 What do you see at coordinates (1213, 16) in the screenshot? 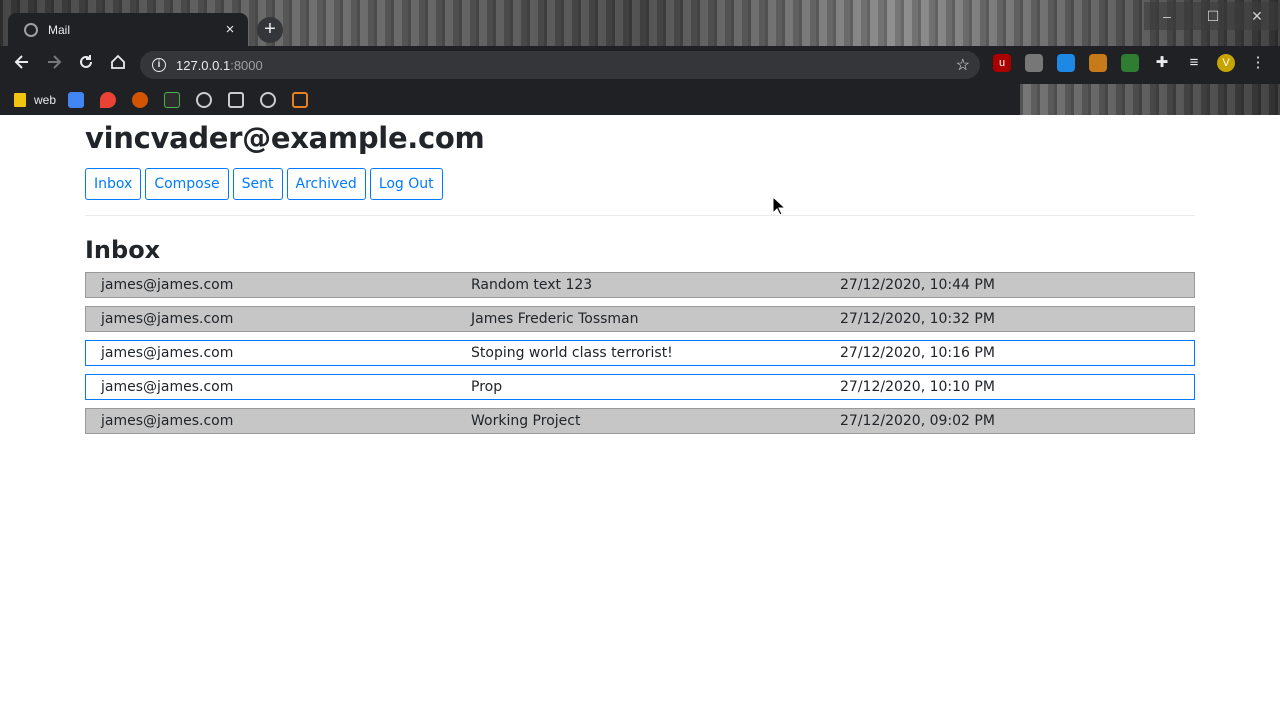
I see `maximize-button: ☐` at bounding box center [1213, 16].